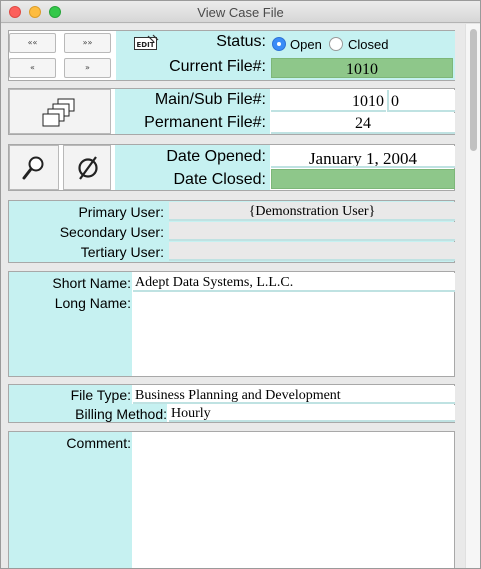  I want to click on last-record-button: »», so click(87, 43).